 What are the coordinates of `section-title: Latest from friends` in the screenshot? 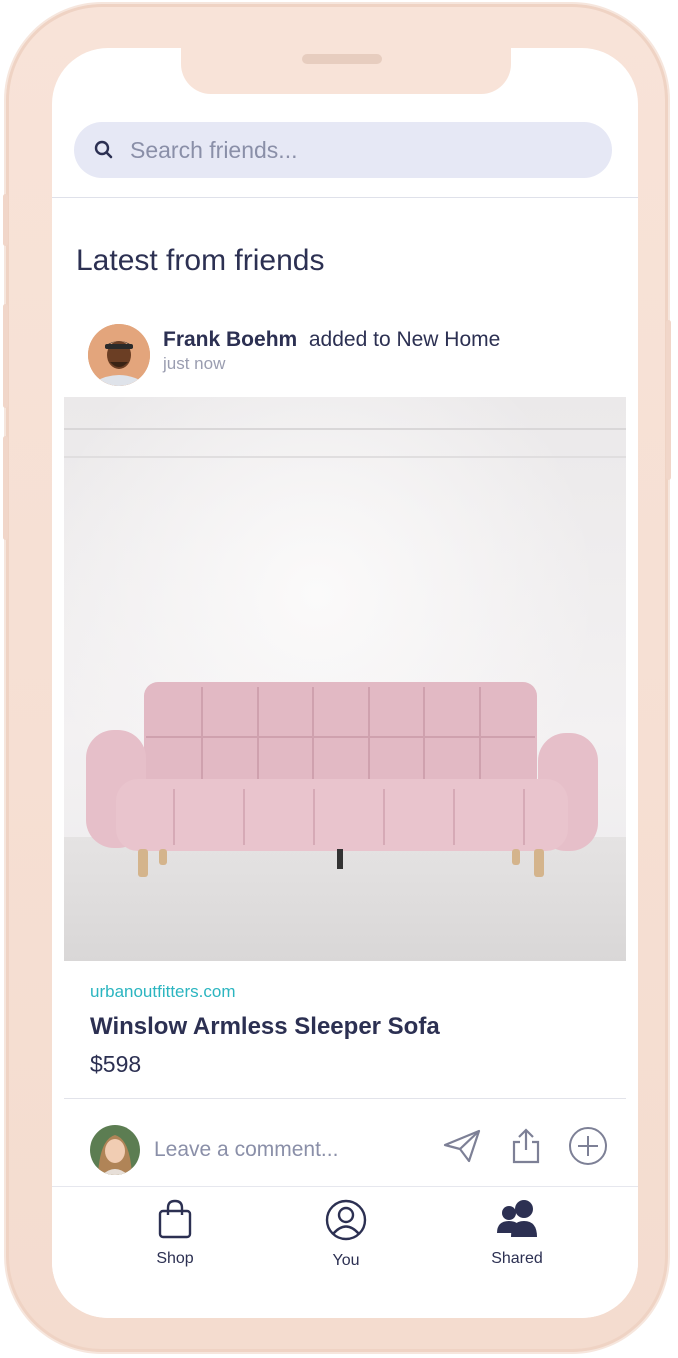 It's located at (200, 260).